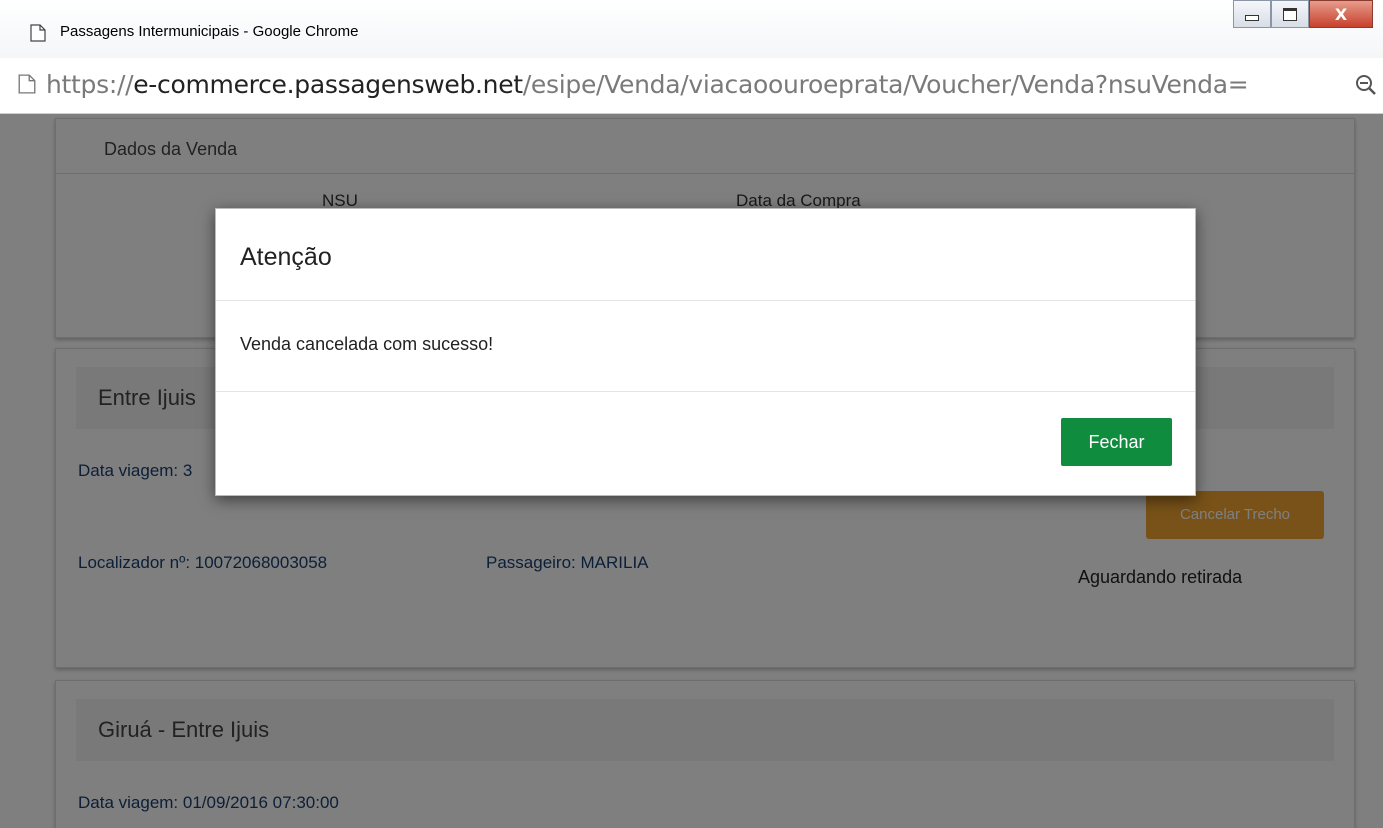 This screenshot has width=1383, height=828. What do you see at coordinates (705, 300) in the screenshot?
I see `dialog-header-divider` at bounding box center [705, 300].